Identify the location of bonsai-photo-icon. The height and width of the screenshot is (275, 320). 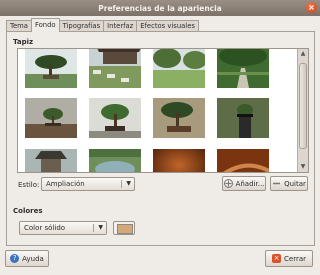
(51, 68).